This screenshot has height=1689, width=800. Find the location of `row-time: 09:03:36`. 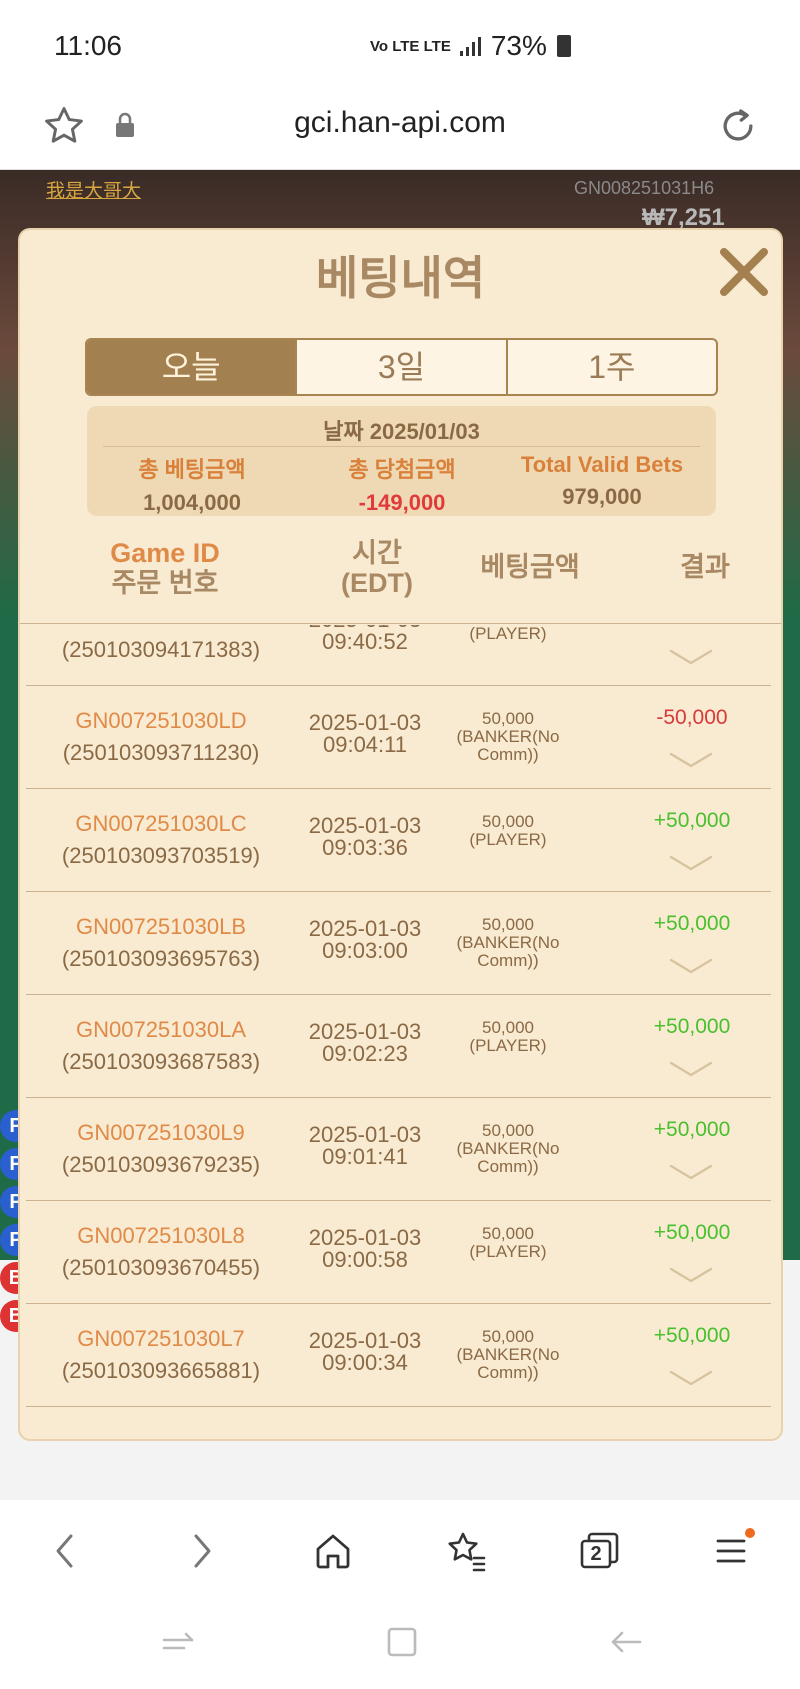

row-time: 09:03:36 is located at coordinates (365, 847).